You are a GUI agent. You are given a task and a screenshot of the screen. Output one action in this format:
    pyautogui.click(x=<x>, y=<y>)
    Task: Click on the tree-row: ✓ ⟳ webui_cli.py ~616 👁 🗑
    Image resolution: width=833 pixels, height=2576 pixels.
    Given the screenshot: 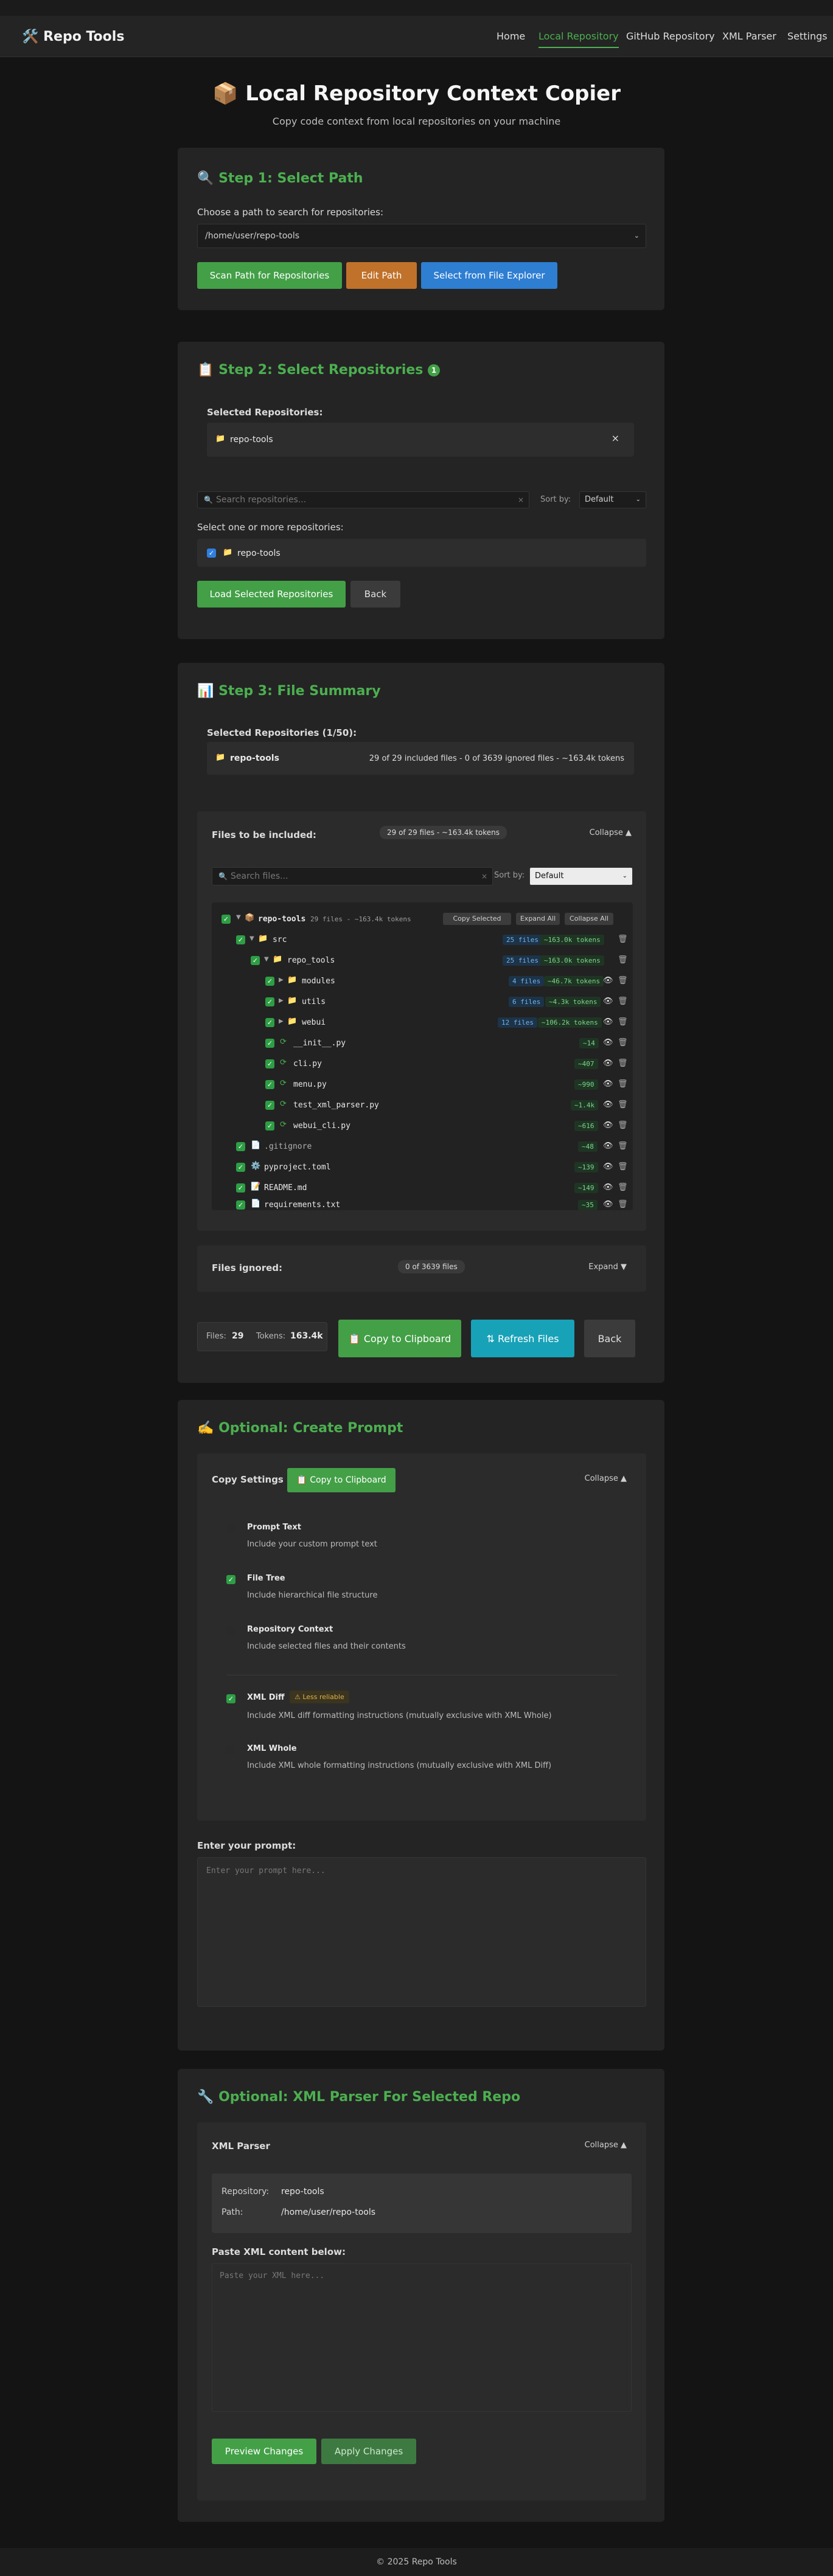 What is the action you would take?
    pyautogui.click(x=422, y=1128)
    